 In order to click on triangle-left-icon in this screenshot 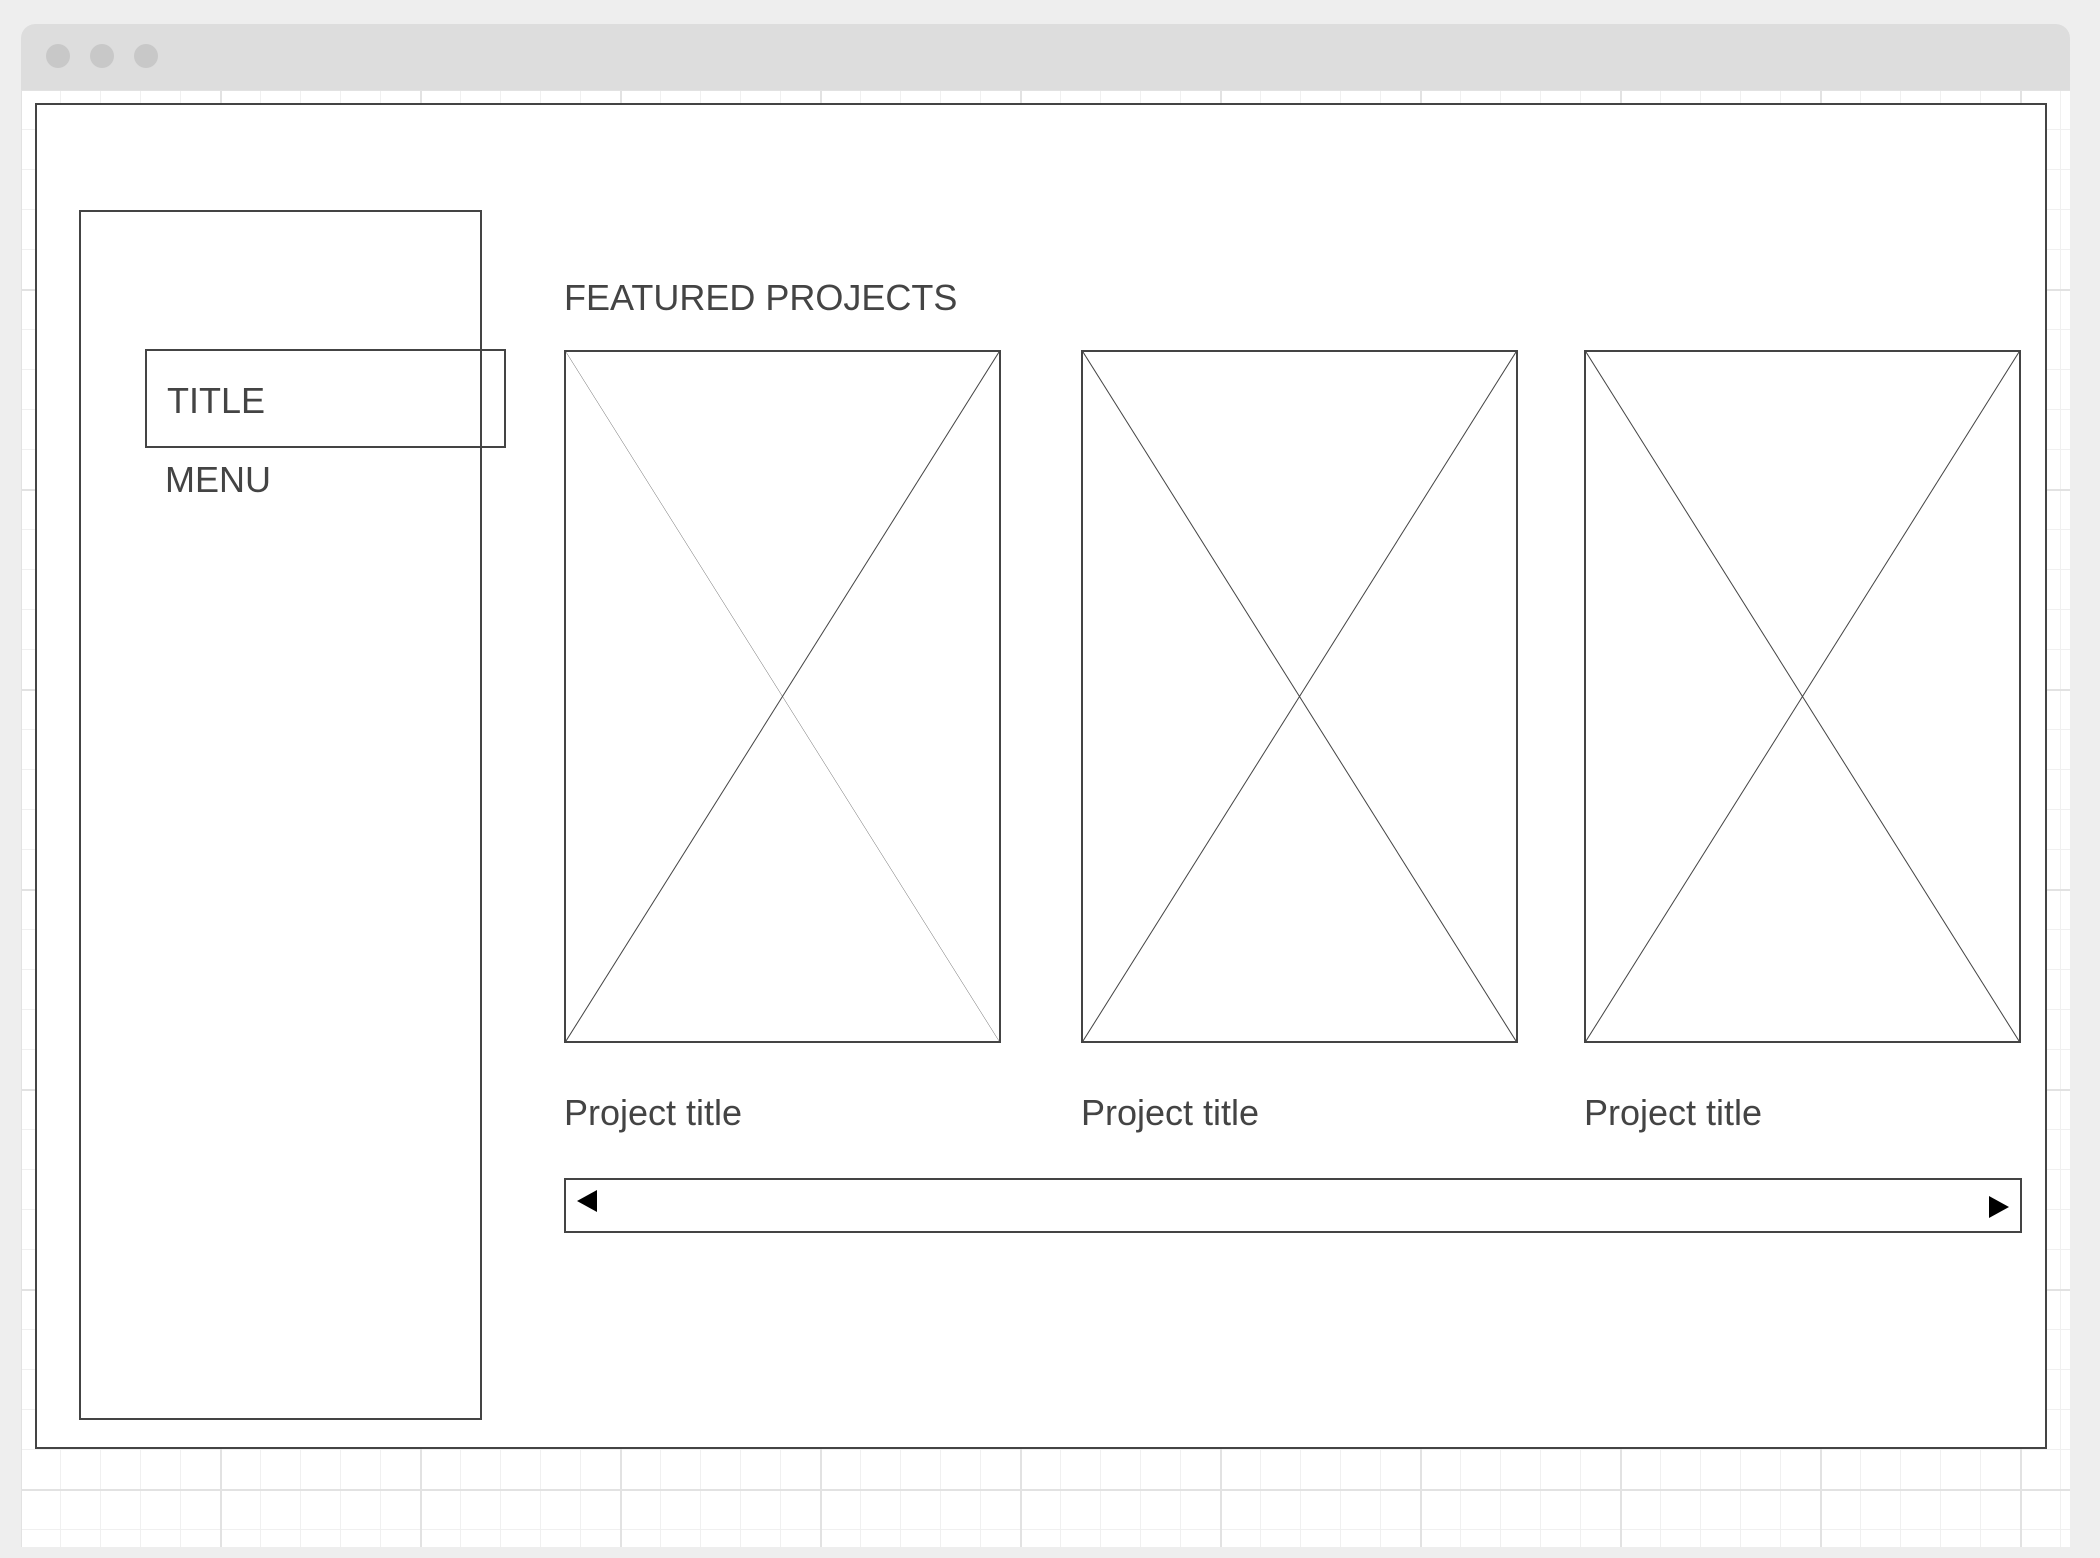, I will do `click(587, 1201)`.